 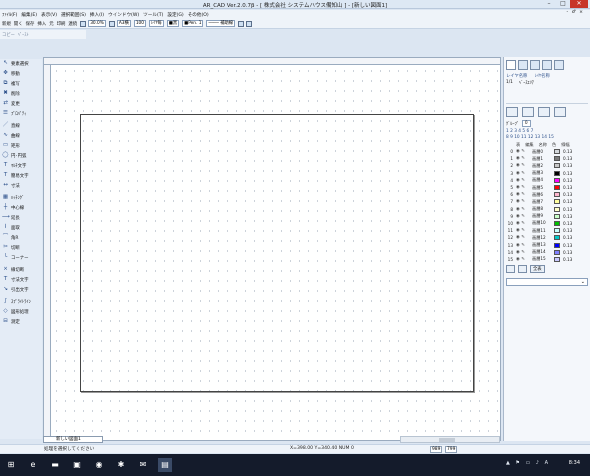 I want to click on tool-button: ✖ 削除, so click(x=21, y=94).